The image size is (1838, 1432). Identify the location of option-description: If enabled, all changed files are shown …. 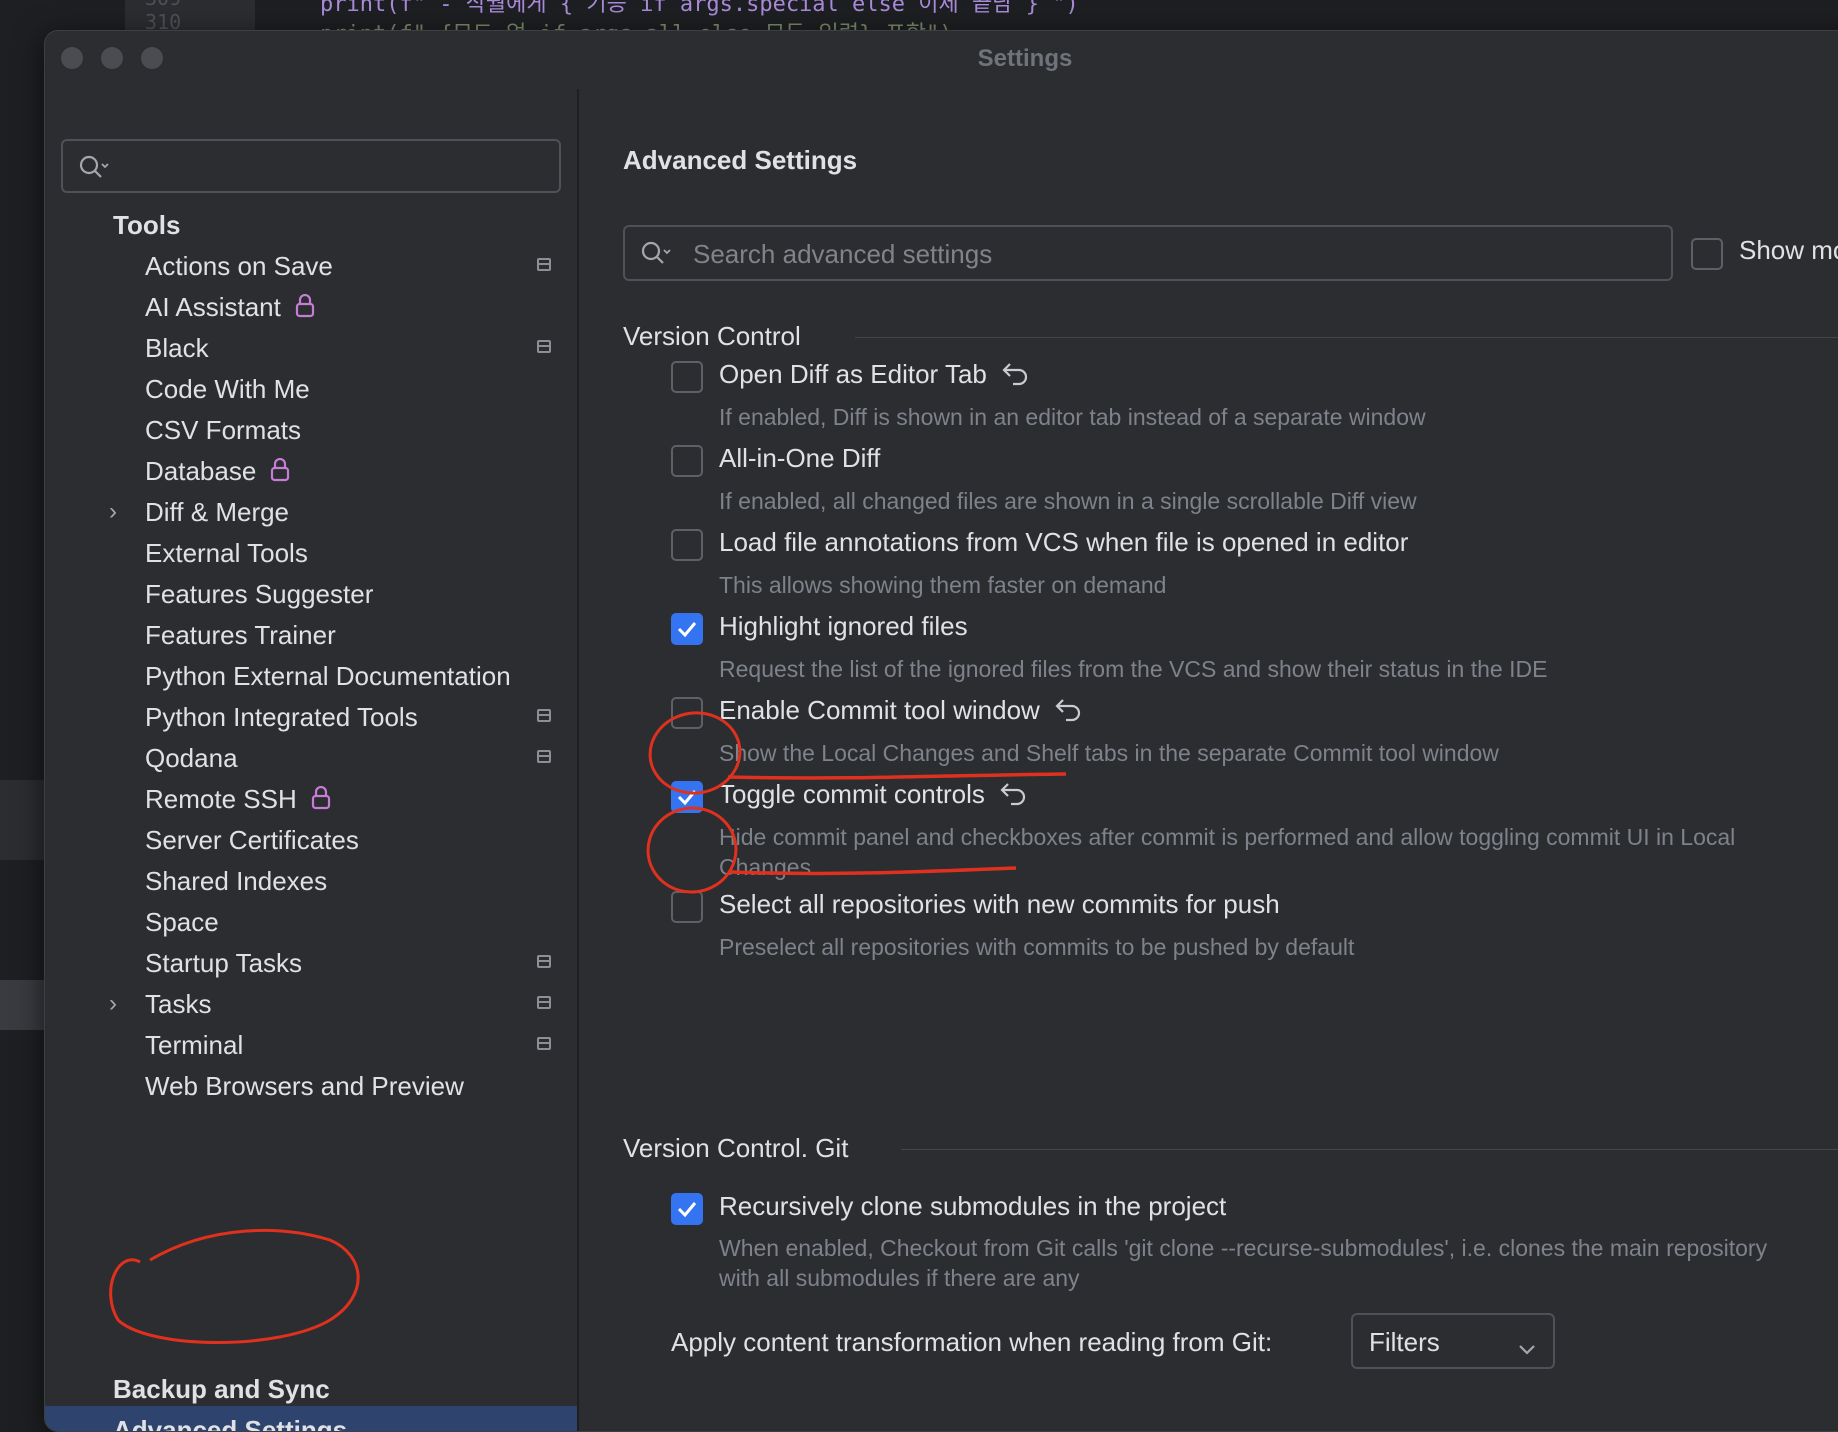
(1068, 501).